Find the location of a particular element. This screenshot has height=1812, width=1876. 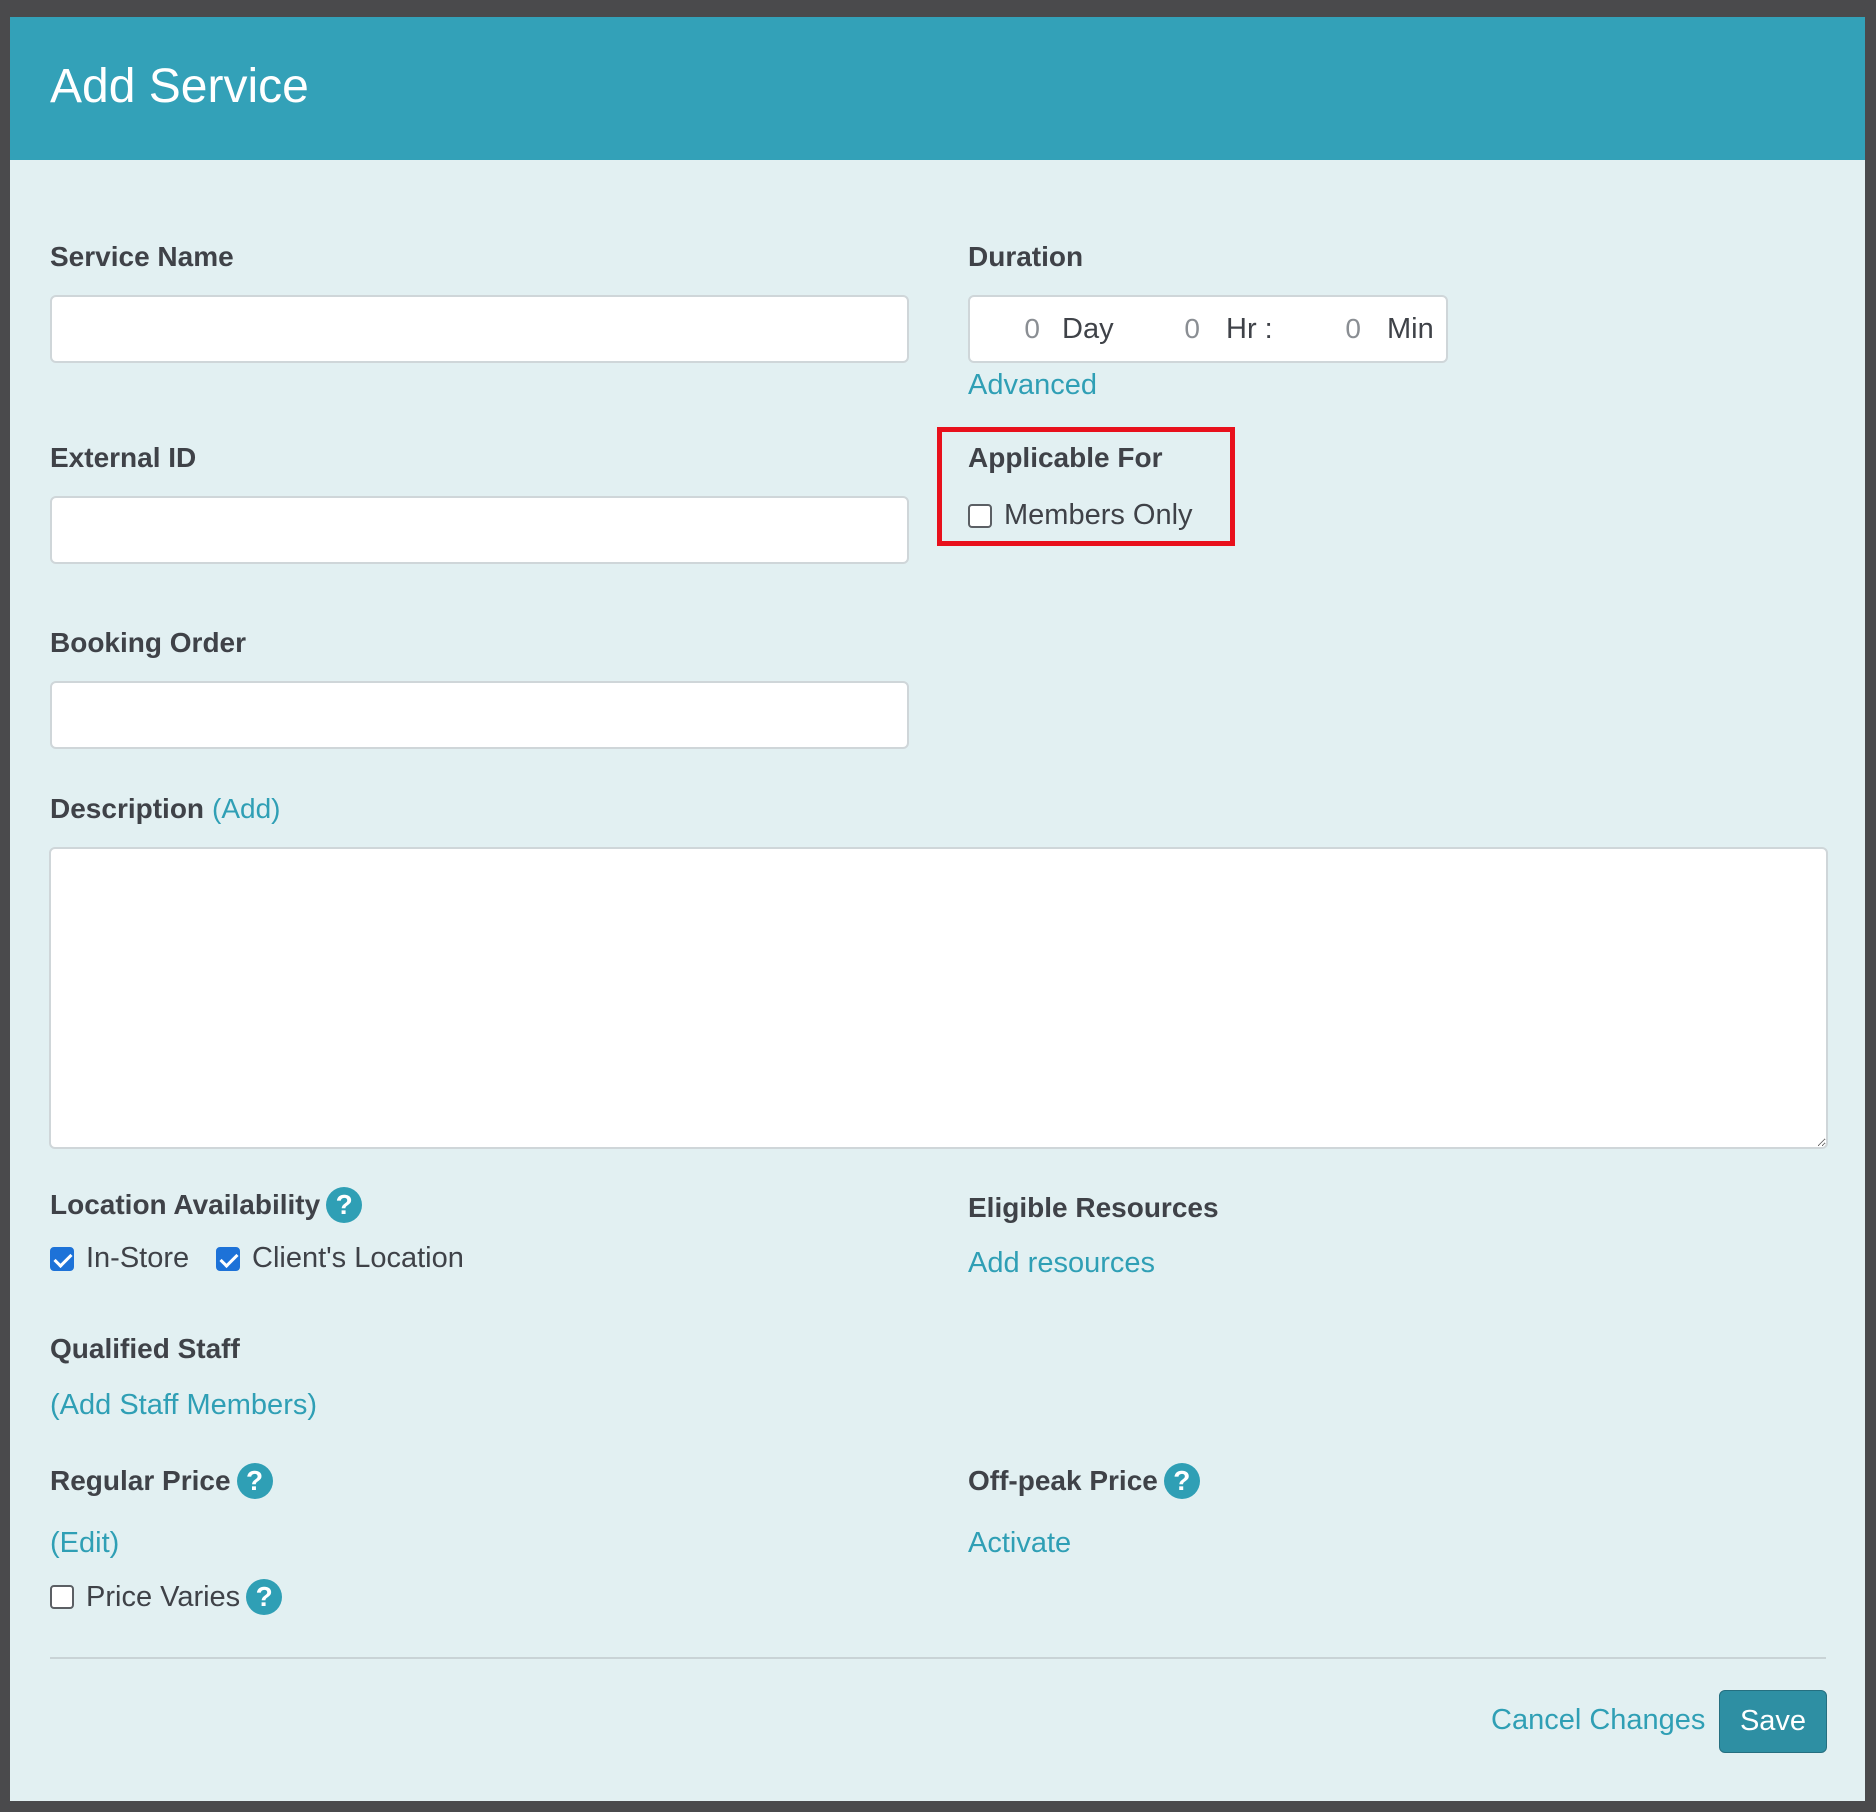

duration-label: Duration is located at coordinates (1026, 256).